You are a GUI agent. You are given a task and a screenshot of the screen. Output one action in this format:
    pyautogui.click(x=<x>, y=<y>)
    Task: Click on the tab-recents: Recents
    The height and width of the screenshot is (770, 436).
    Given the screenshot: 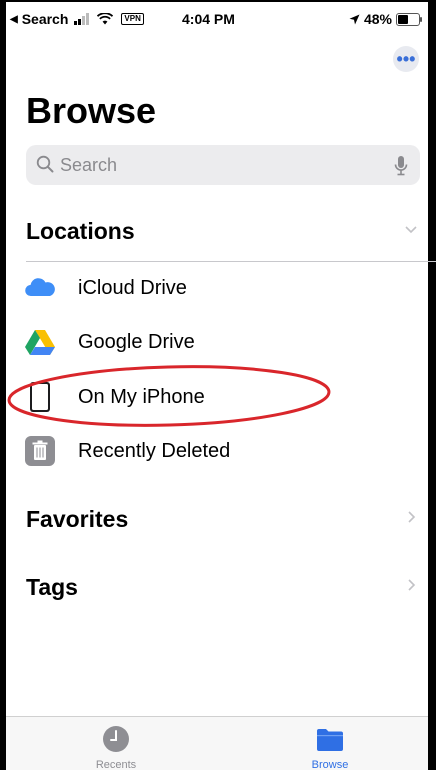 What is the action you would take?
    pyautogui.click(x=116, y=743)
    